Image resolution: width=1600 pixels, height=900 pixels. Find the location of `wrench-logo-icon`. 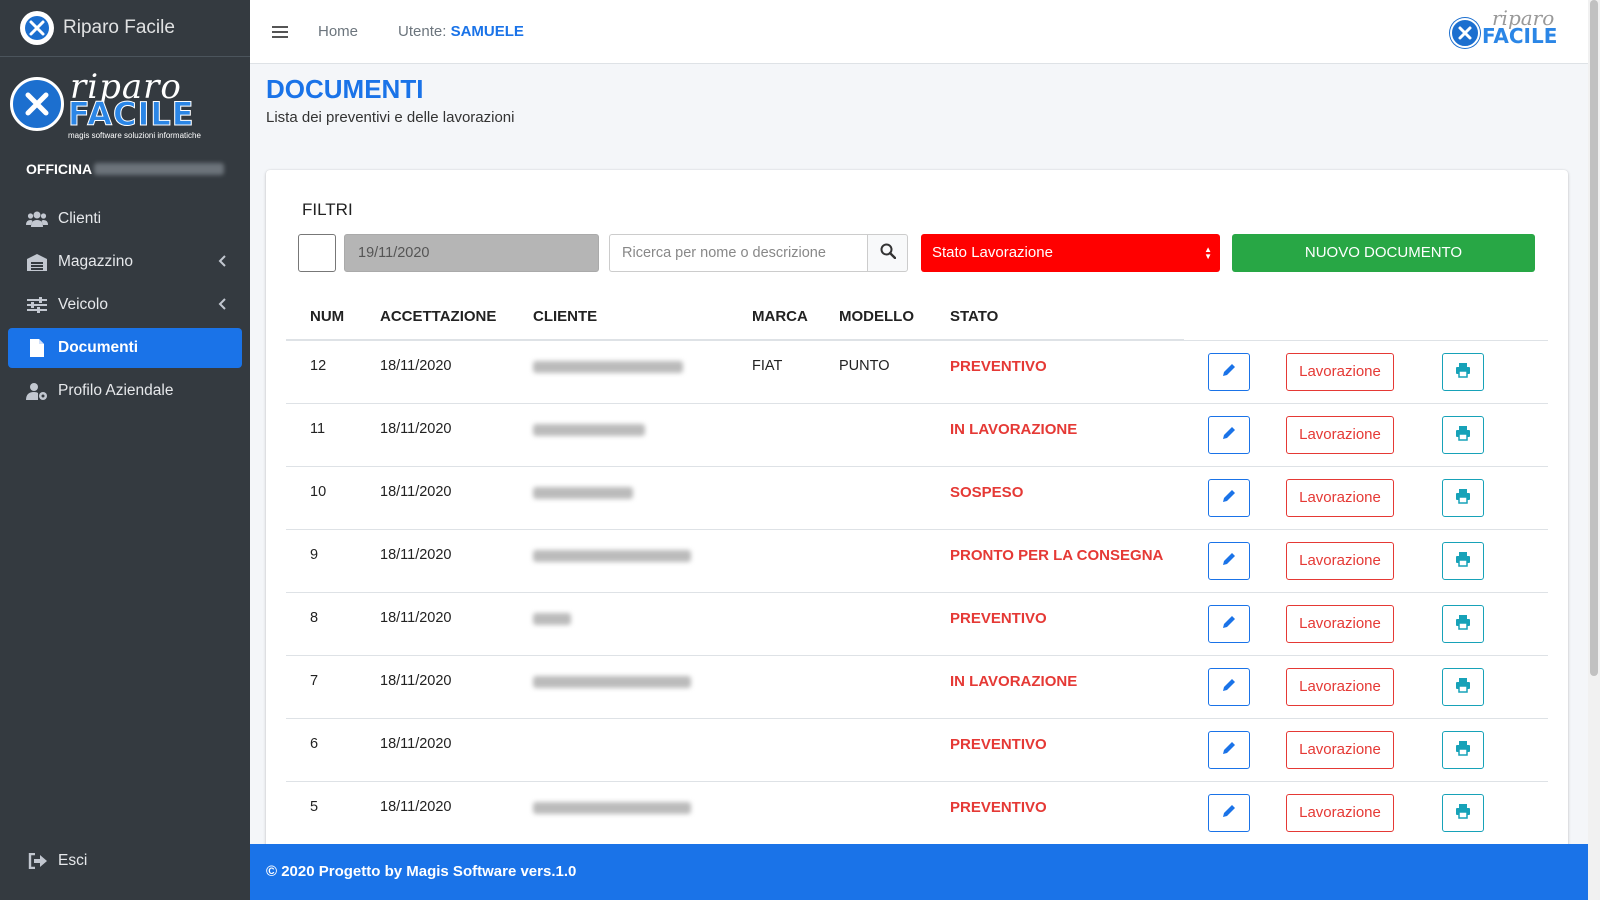

wrench-logo-icon is located at coordinates (1465, 33).